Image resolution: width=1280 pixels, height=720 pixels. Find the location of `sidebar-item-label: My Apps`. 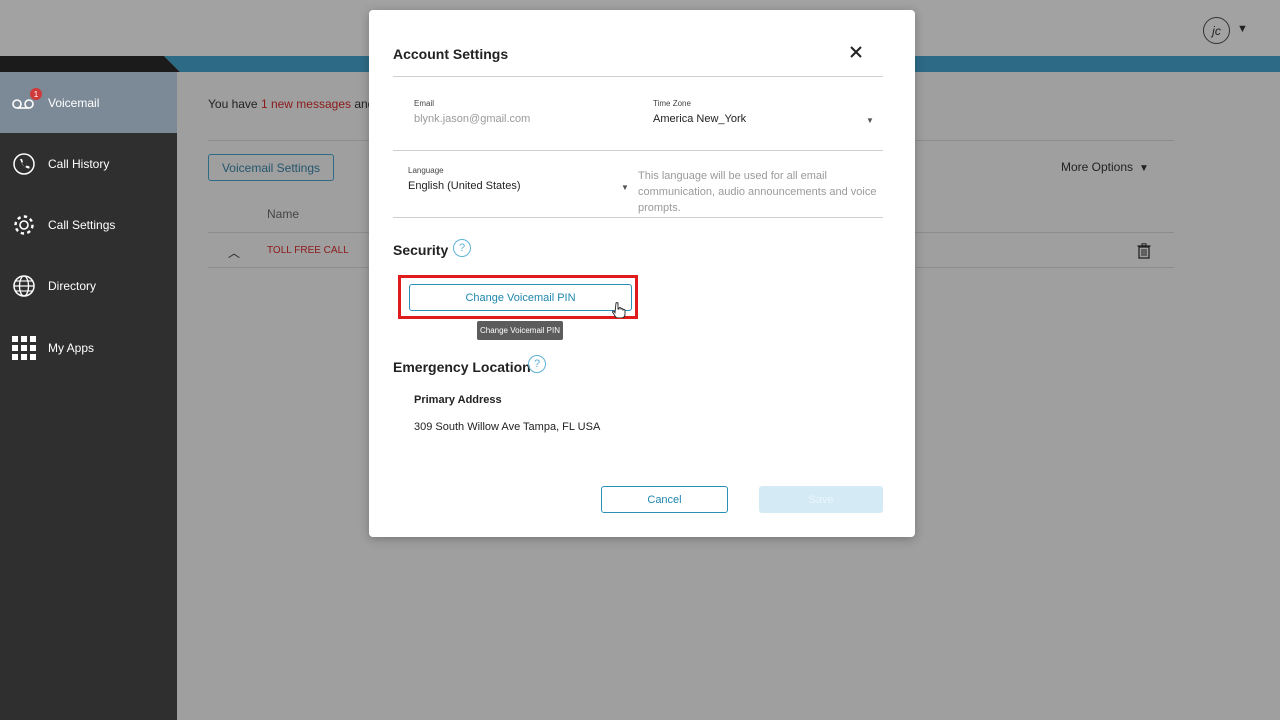

sidebar-item-label: My Apps is located at coordinates (71, 347).